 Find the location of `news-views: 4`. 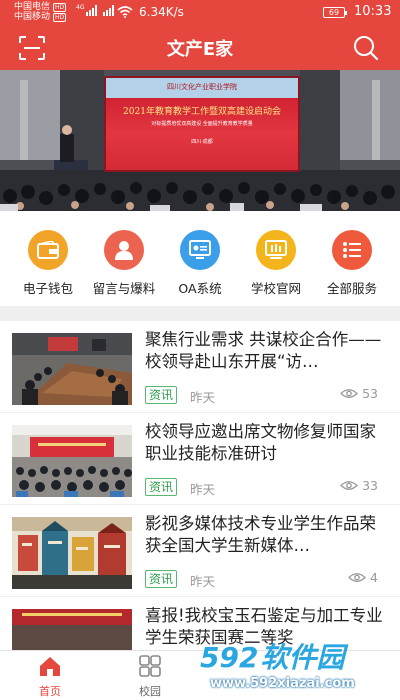

news-views: 4 is located at coordinates (363, 577).